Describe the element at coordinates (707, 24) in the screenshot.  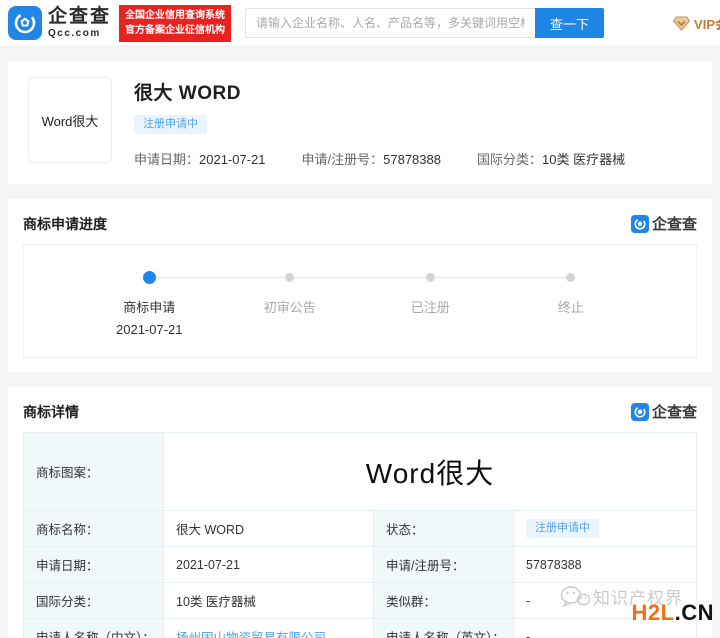
I see `vip-label: VIP会` at that location.